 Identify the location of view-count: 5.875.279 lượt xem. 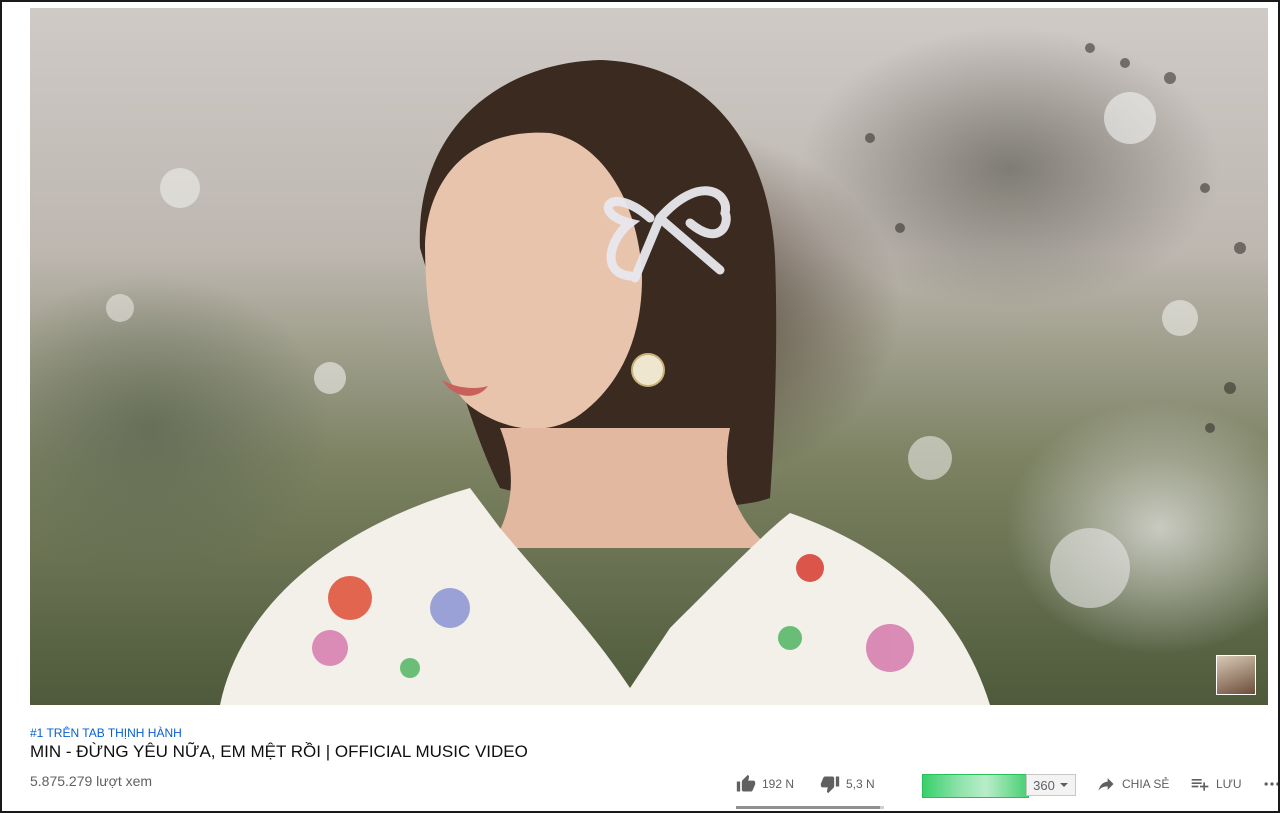
(91, 781).